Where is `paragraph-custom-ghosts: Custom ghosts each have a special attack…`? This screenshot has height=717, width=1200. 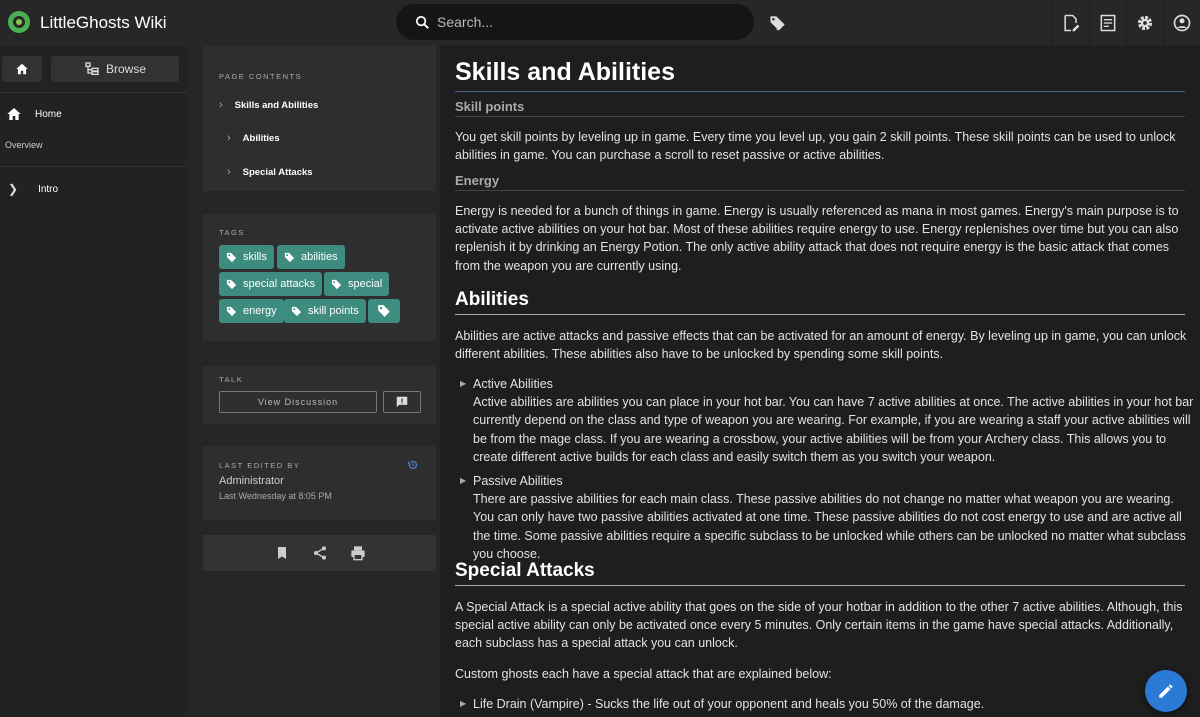 paragraph-custom-ghosts: Custom ghosts each have a special attack… is located at coordinates (643, 674).